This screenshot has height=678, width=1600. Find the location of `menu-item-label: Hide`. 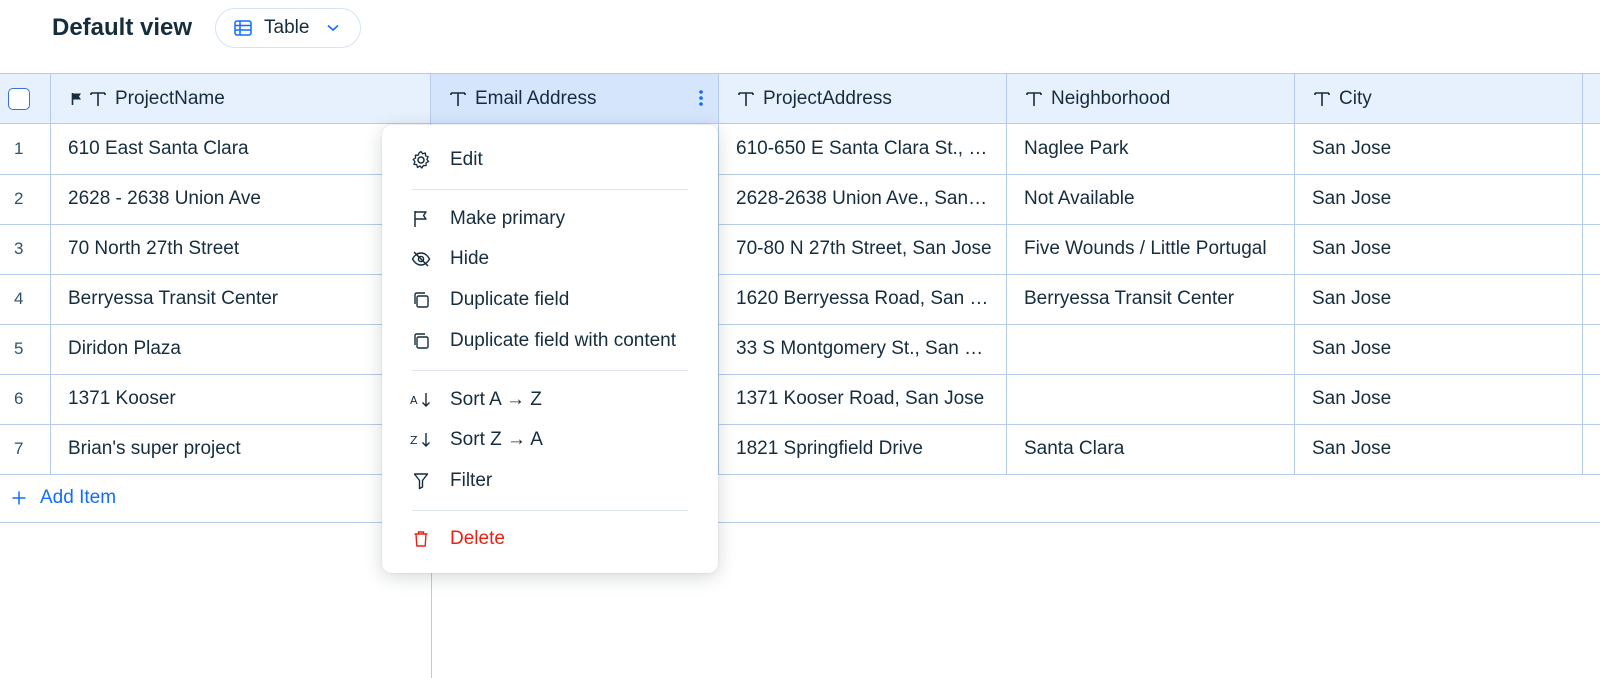

menu-item-label: Hide is located at coordinates (470, 258).